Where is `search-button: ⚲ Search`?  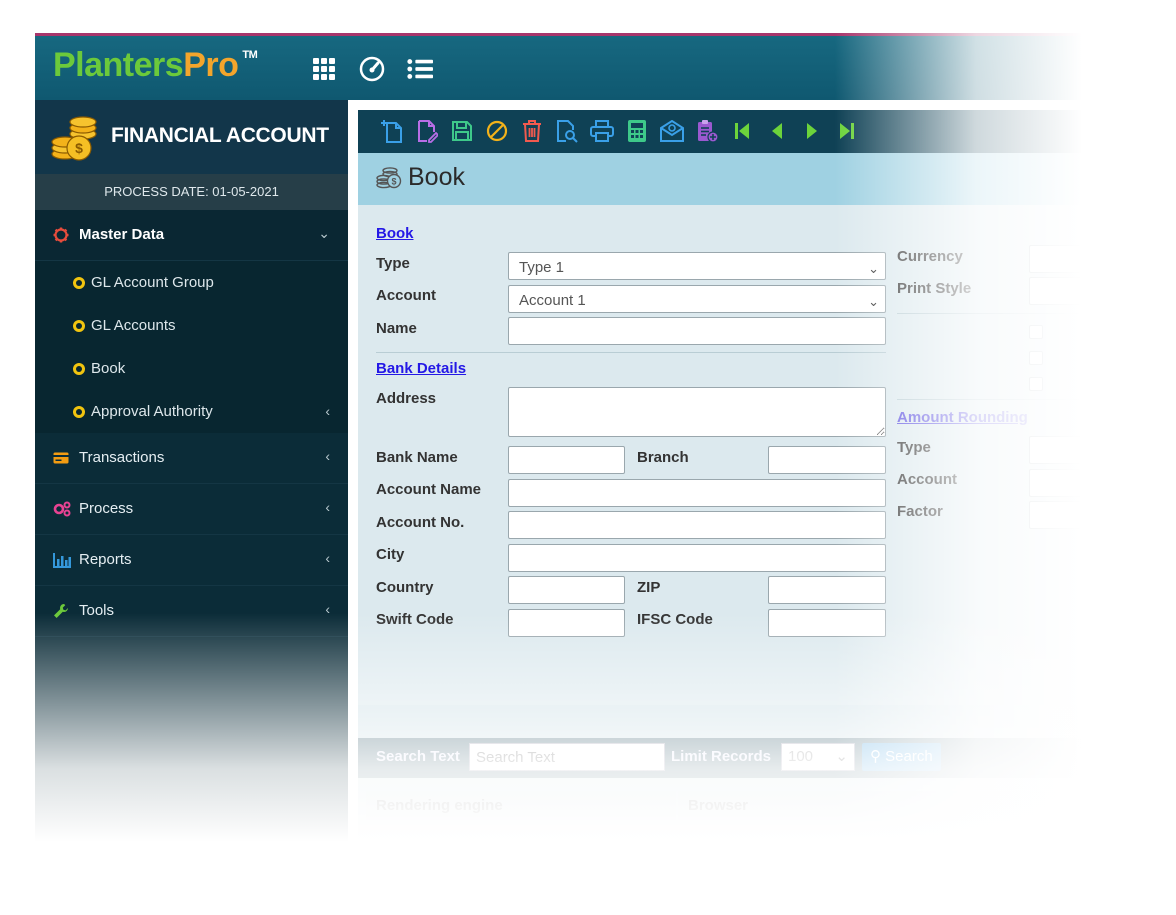
search-button: ⚲ Search is located at coordinates (901, 757).